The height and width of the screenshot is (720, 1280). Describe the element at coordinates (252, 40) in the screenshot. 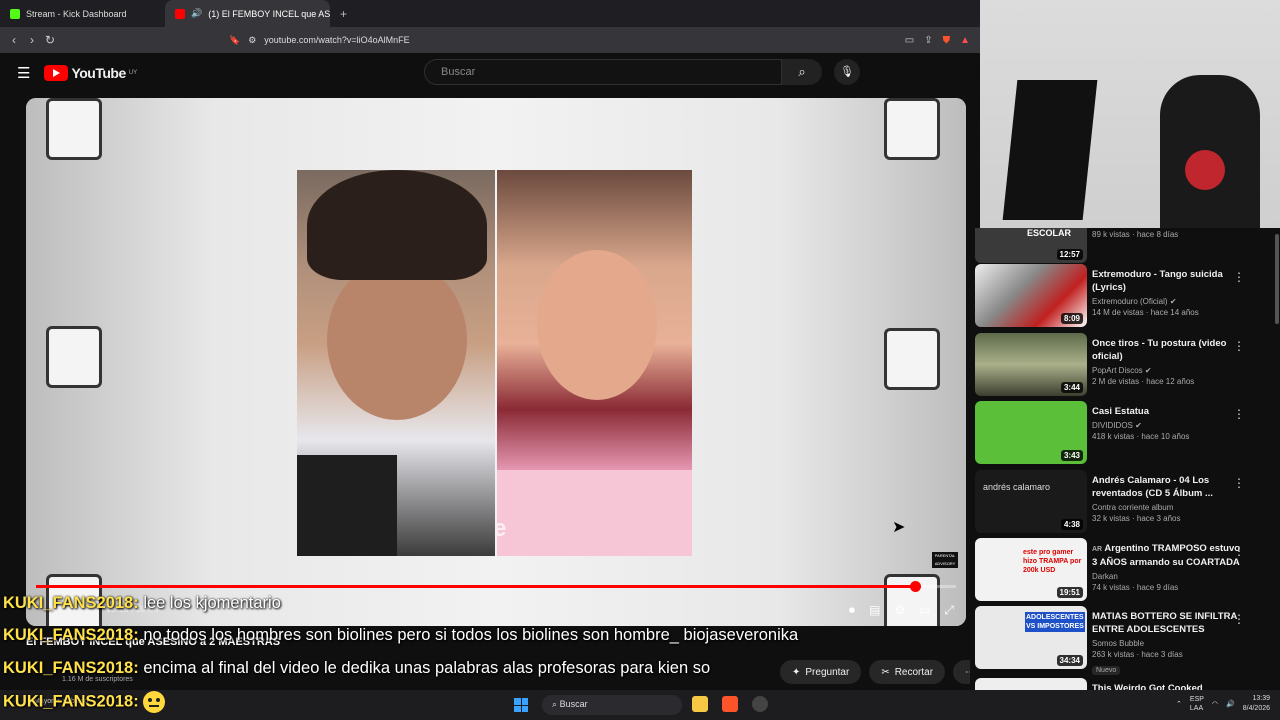

I see `site-info-icon: ⚙` at that location.